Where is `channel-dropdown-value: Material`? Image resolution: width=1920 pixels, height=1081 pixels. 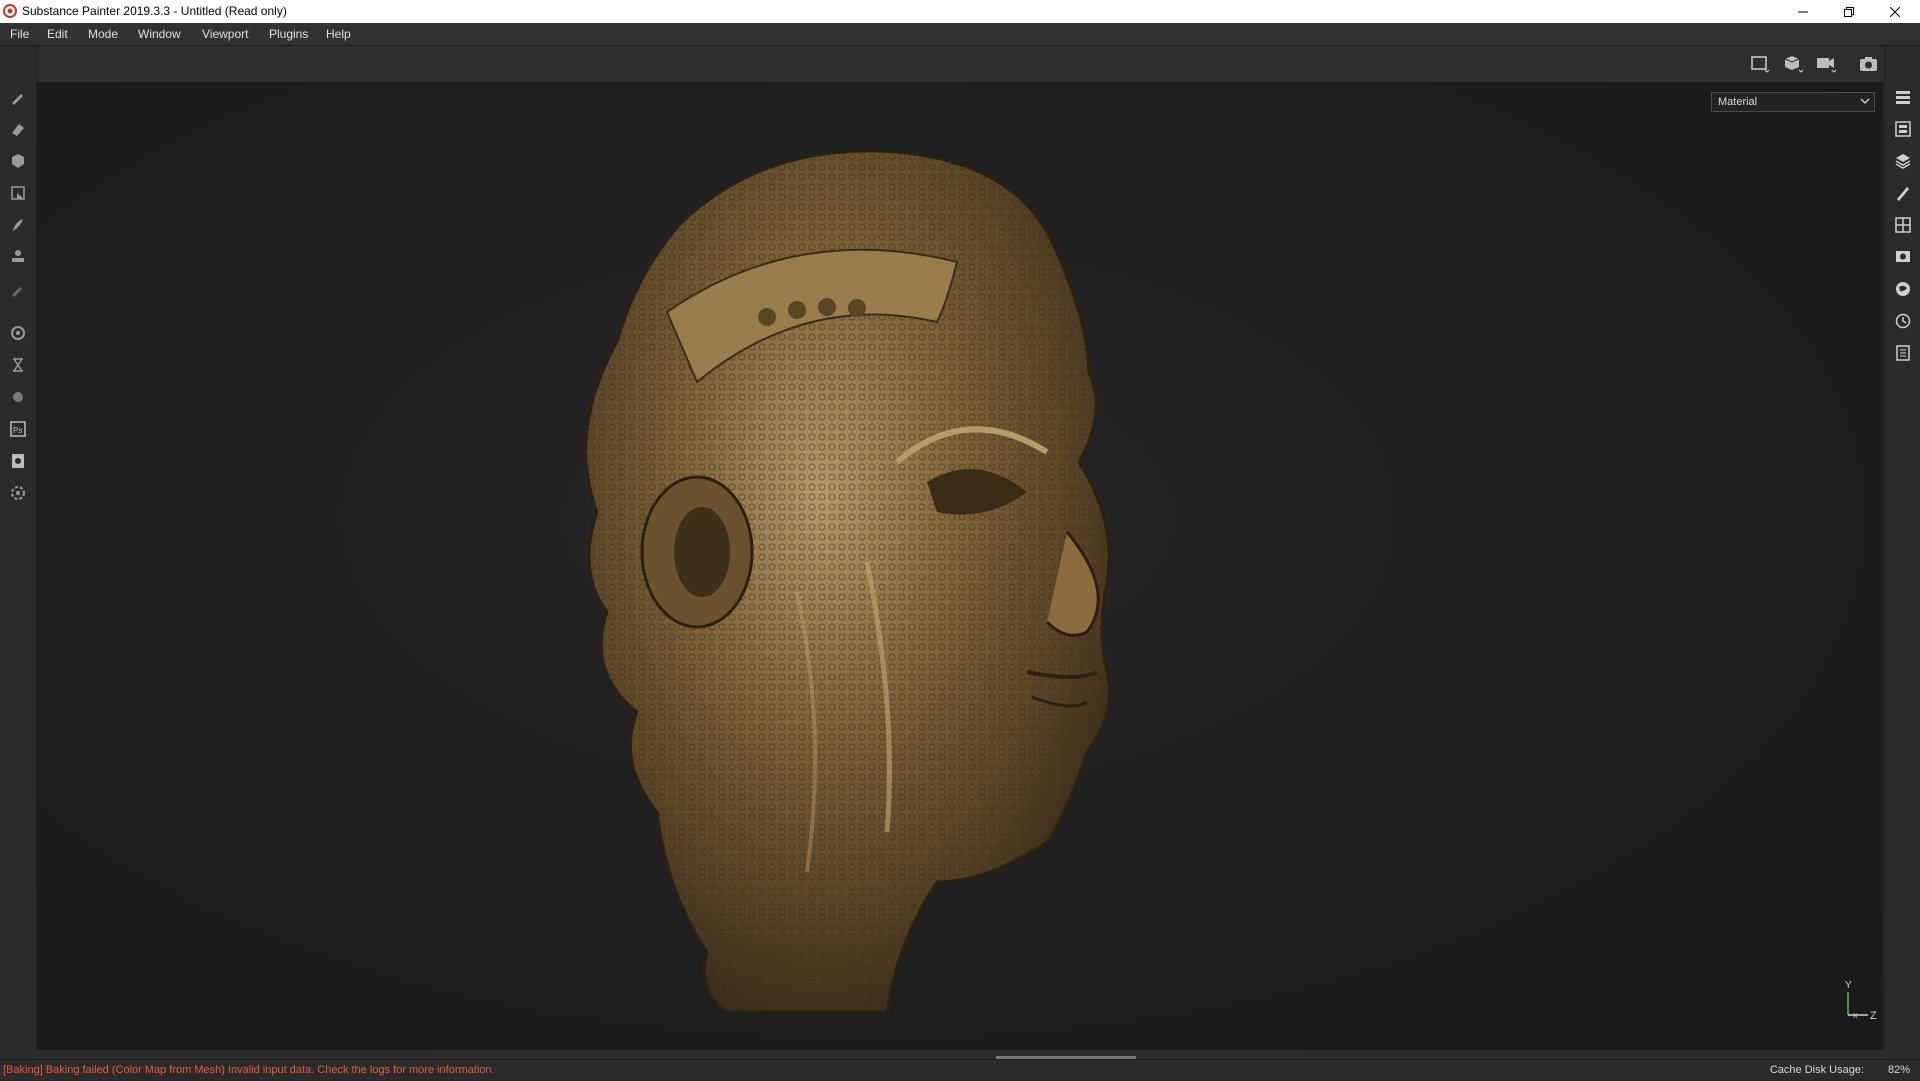 channel-dropdown-value: Material is located at coordinates (1738, 102).